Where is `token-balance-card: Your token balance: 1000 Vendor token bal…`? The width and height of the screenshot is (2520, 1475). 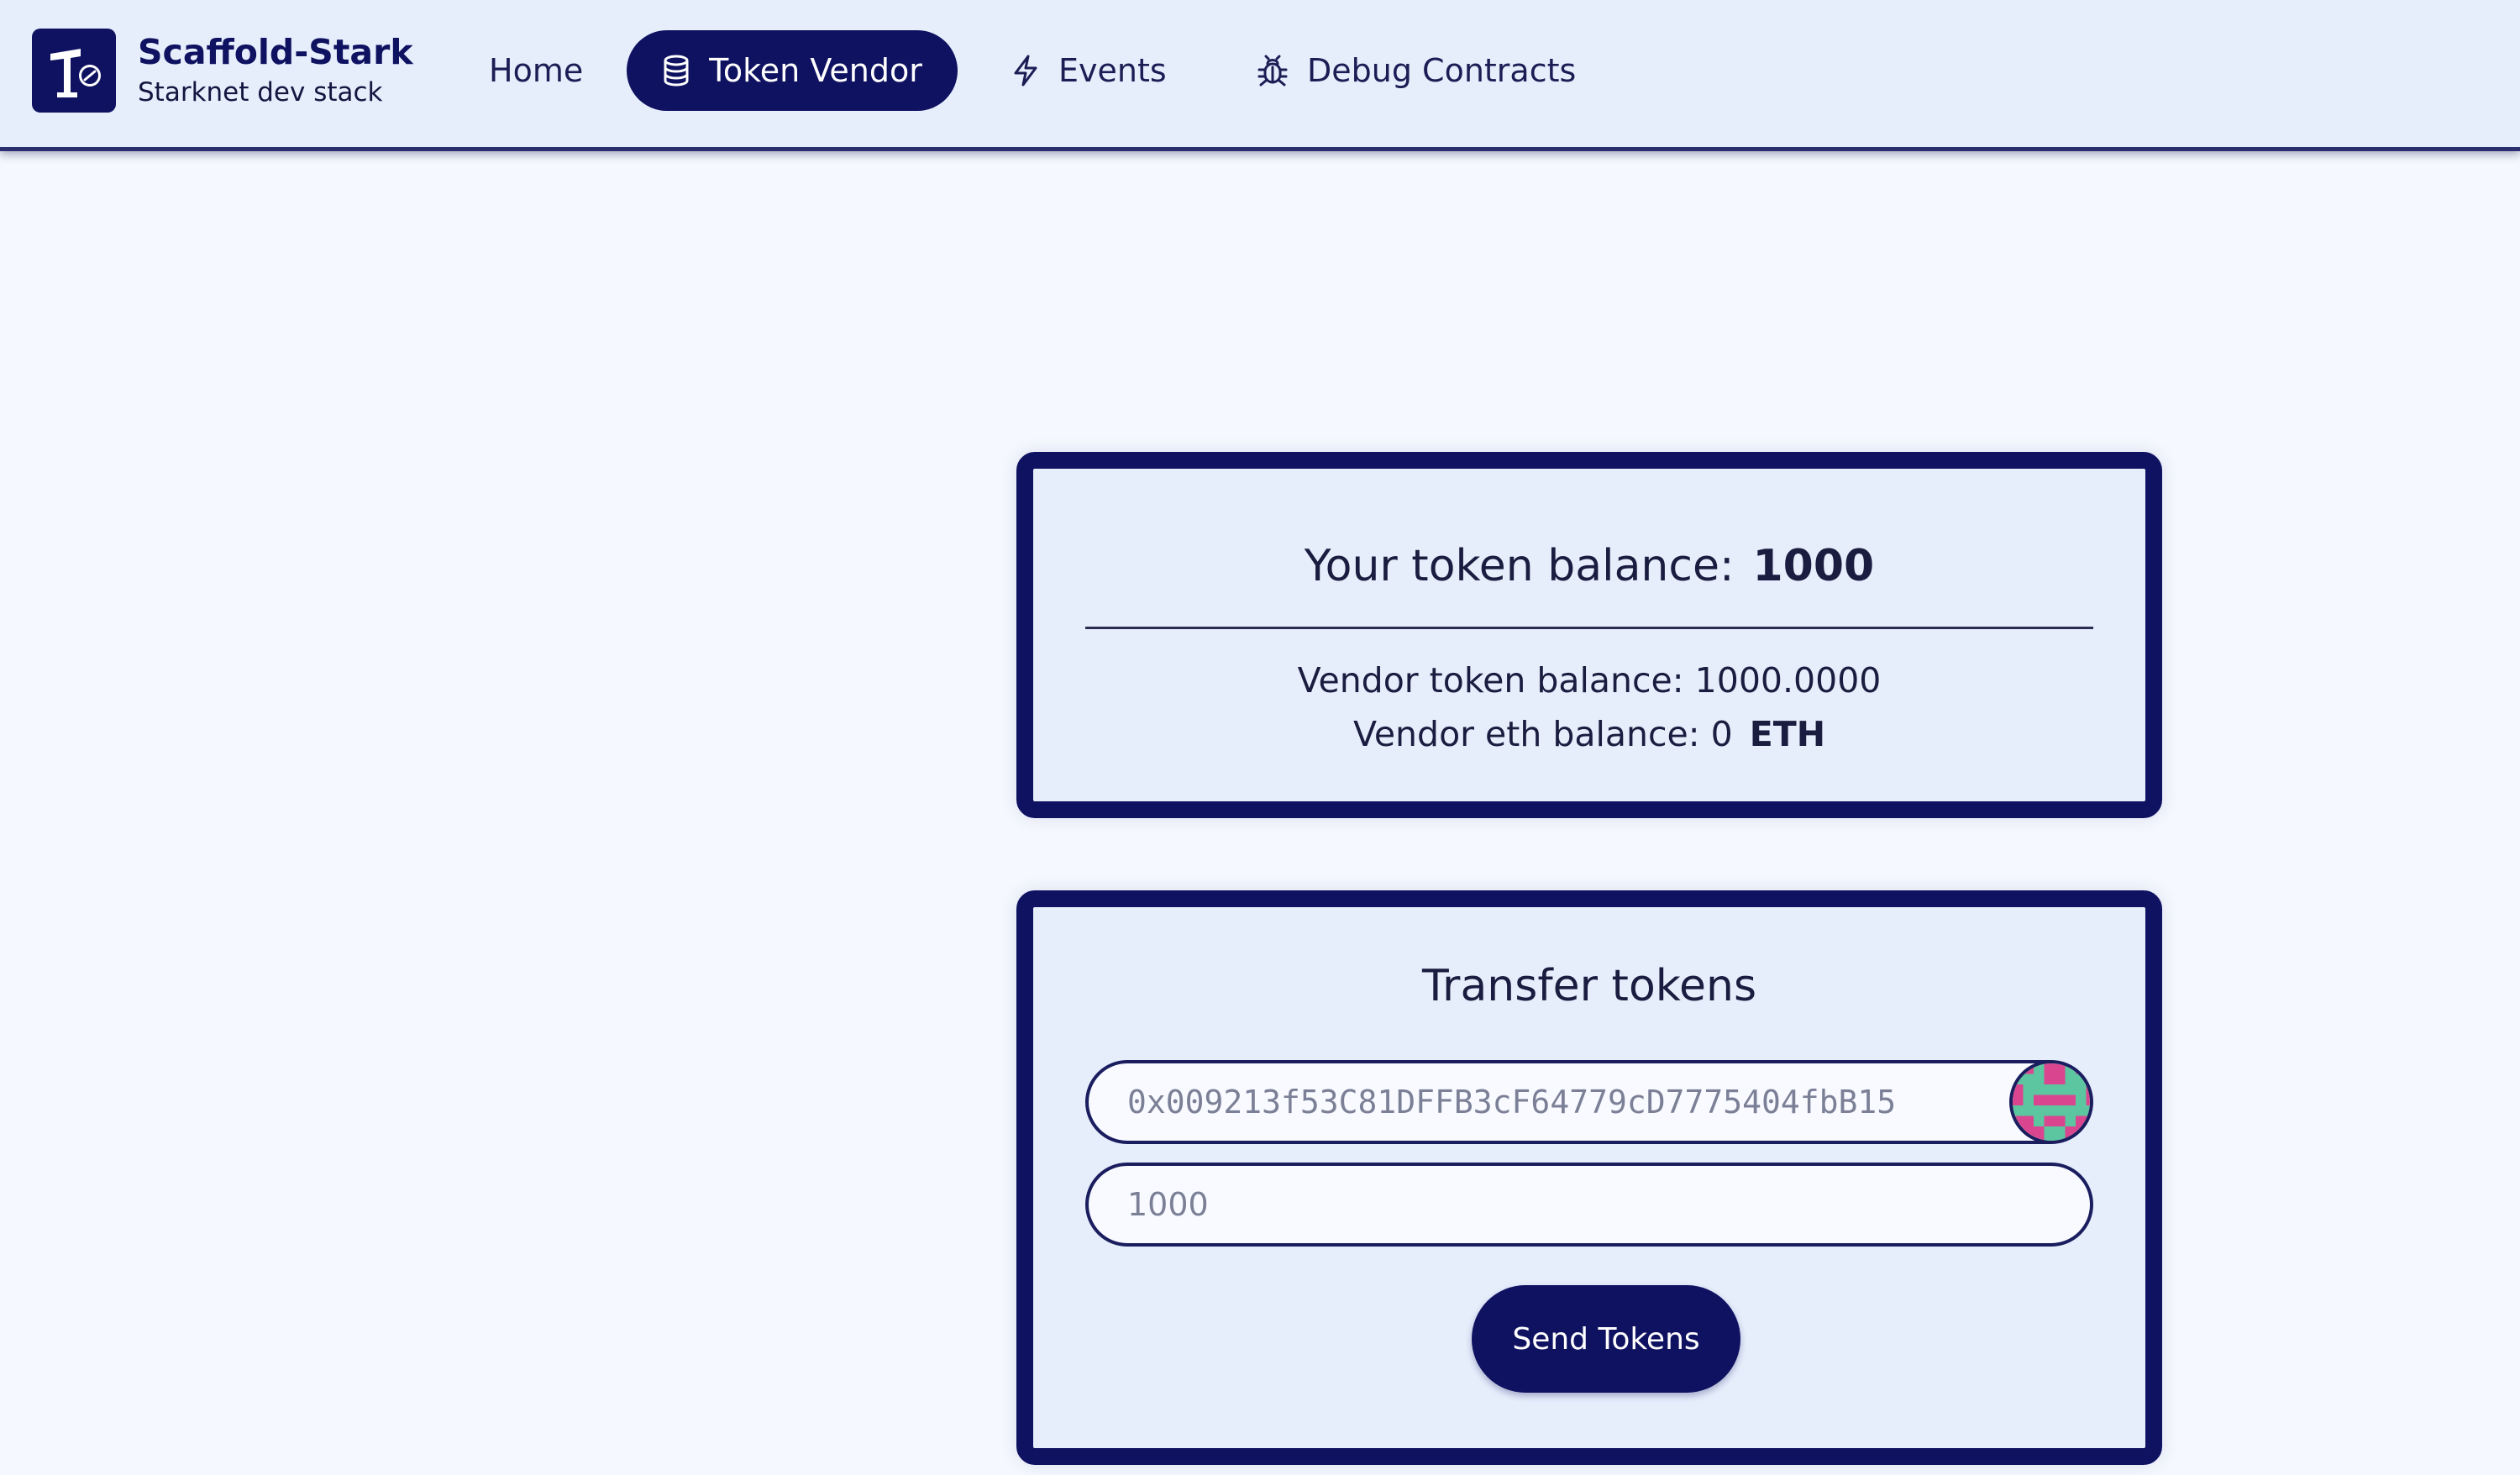
token-balance-card: Your token balance: 1000 Vendor token bal… is located at coordinates (1589, 635).